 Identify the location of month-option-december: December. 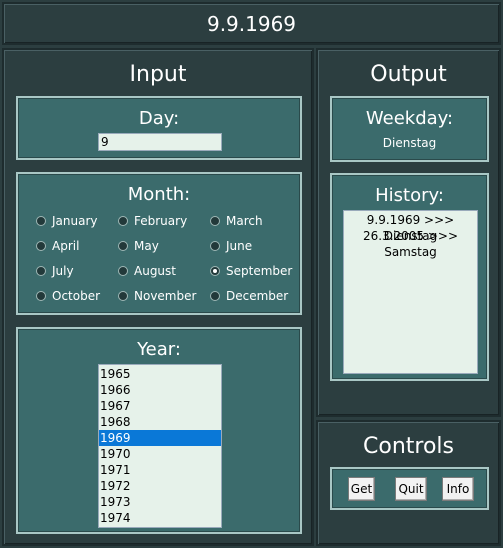
(249, 296).